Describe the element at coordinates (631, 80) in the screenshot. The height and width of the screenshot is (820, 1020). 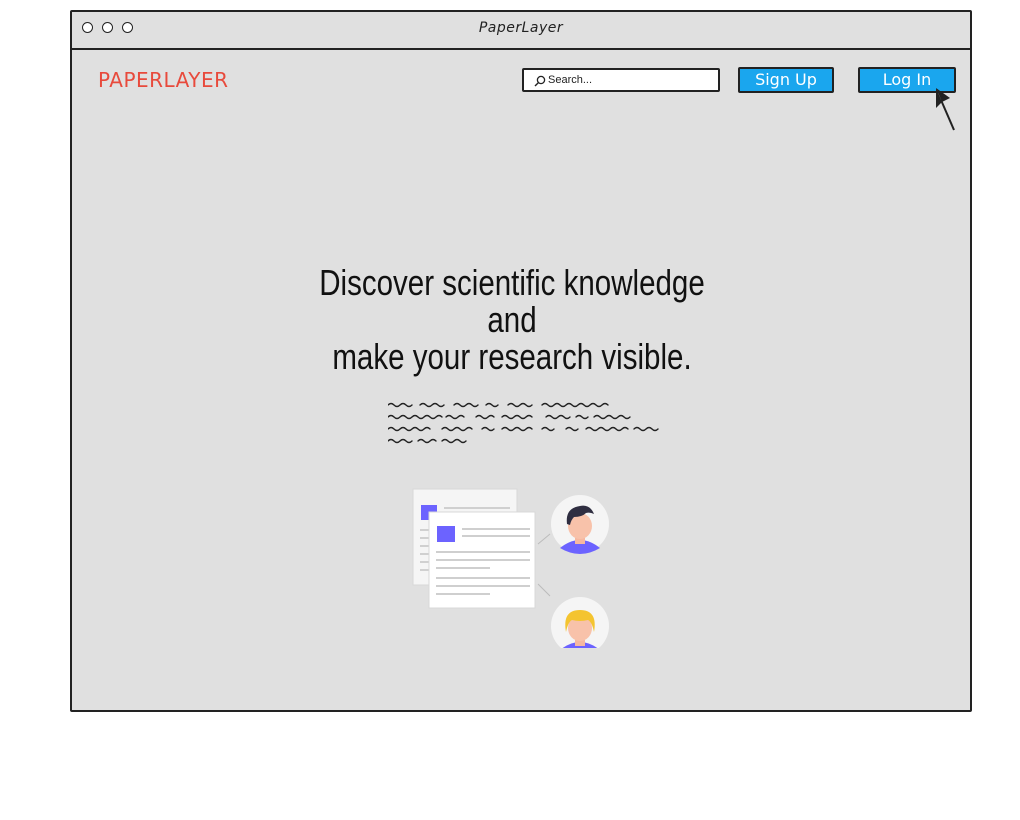
I see `search-input` at that location.